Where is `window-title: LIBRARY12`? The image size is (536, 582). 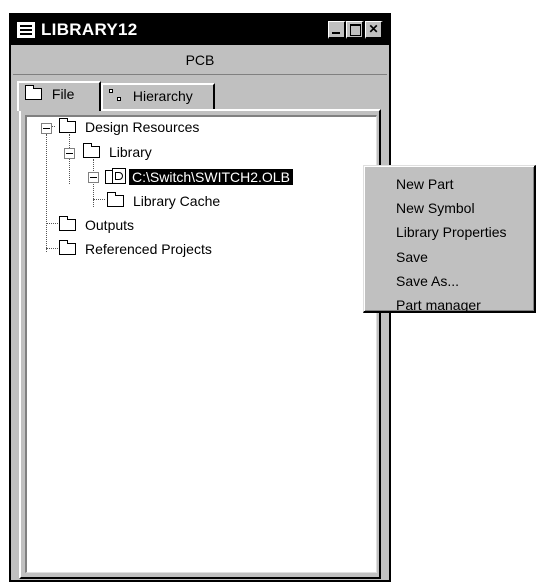 window-title: LIBRARY12 is located at coordinates (89, 29).